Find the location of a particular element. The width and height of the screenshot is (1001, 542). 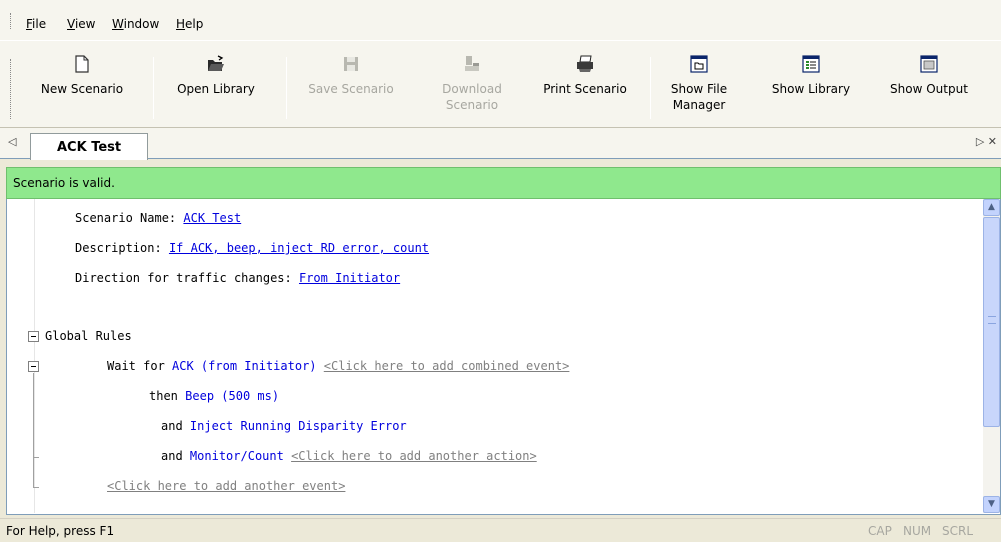

scroll-up-icon: ▲ is located at coordinates (991, 207).